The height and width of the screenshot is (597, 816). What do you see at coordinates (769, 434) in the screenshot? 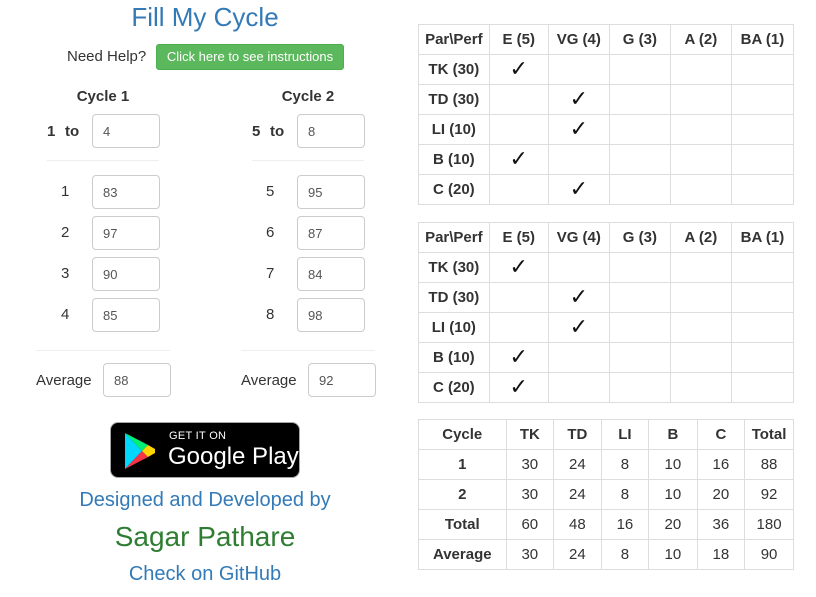
I see `column-header: Total` at bounding box center [769, 434].